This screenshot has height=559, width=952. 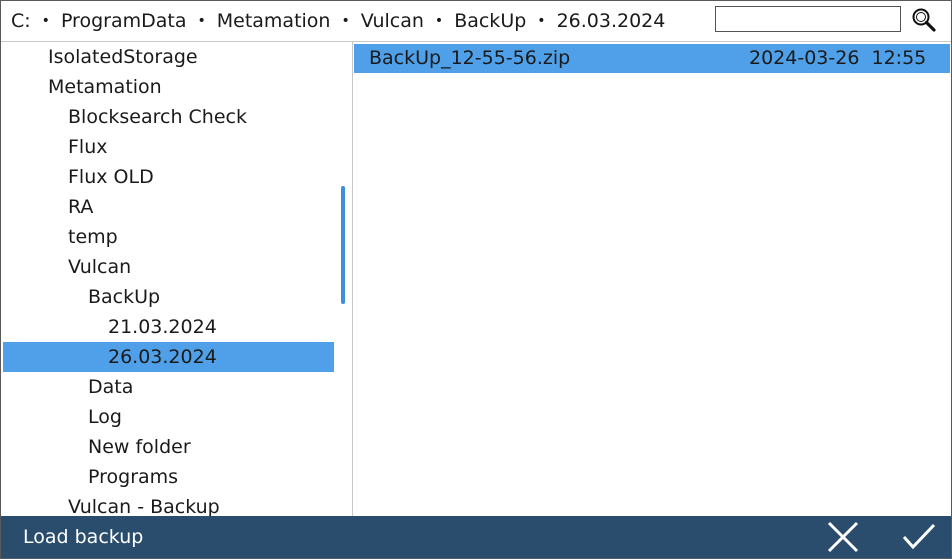 I want to click on confirm-button, so click(x=919, y=537).